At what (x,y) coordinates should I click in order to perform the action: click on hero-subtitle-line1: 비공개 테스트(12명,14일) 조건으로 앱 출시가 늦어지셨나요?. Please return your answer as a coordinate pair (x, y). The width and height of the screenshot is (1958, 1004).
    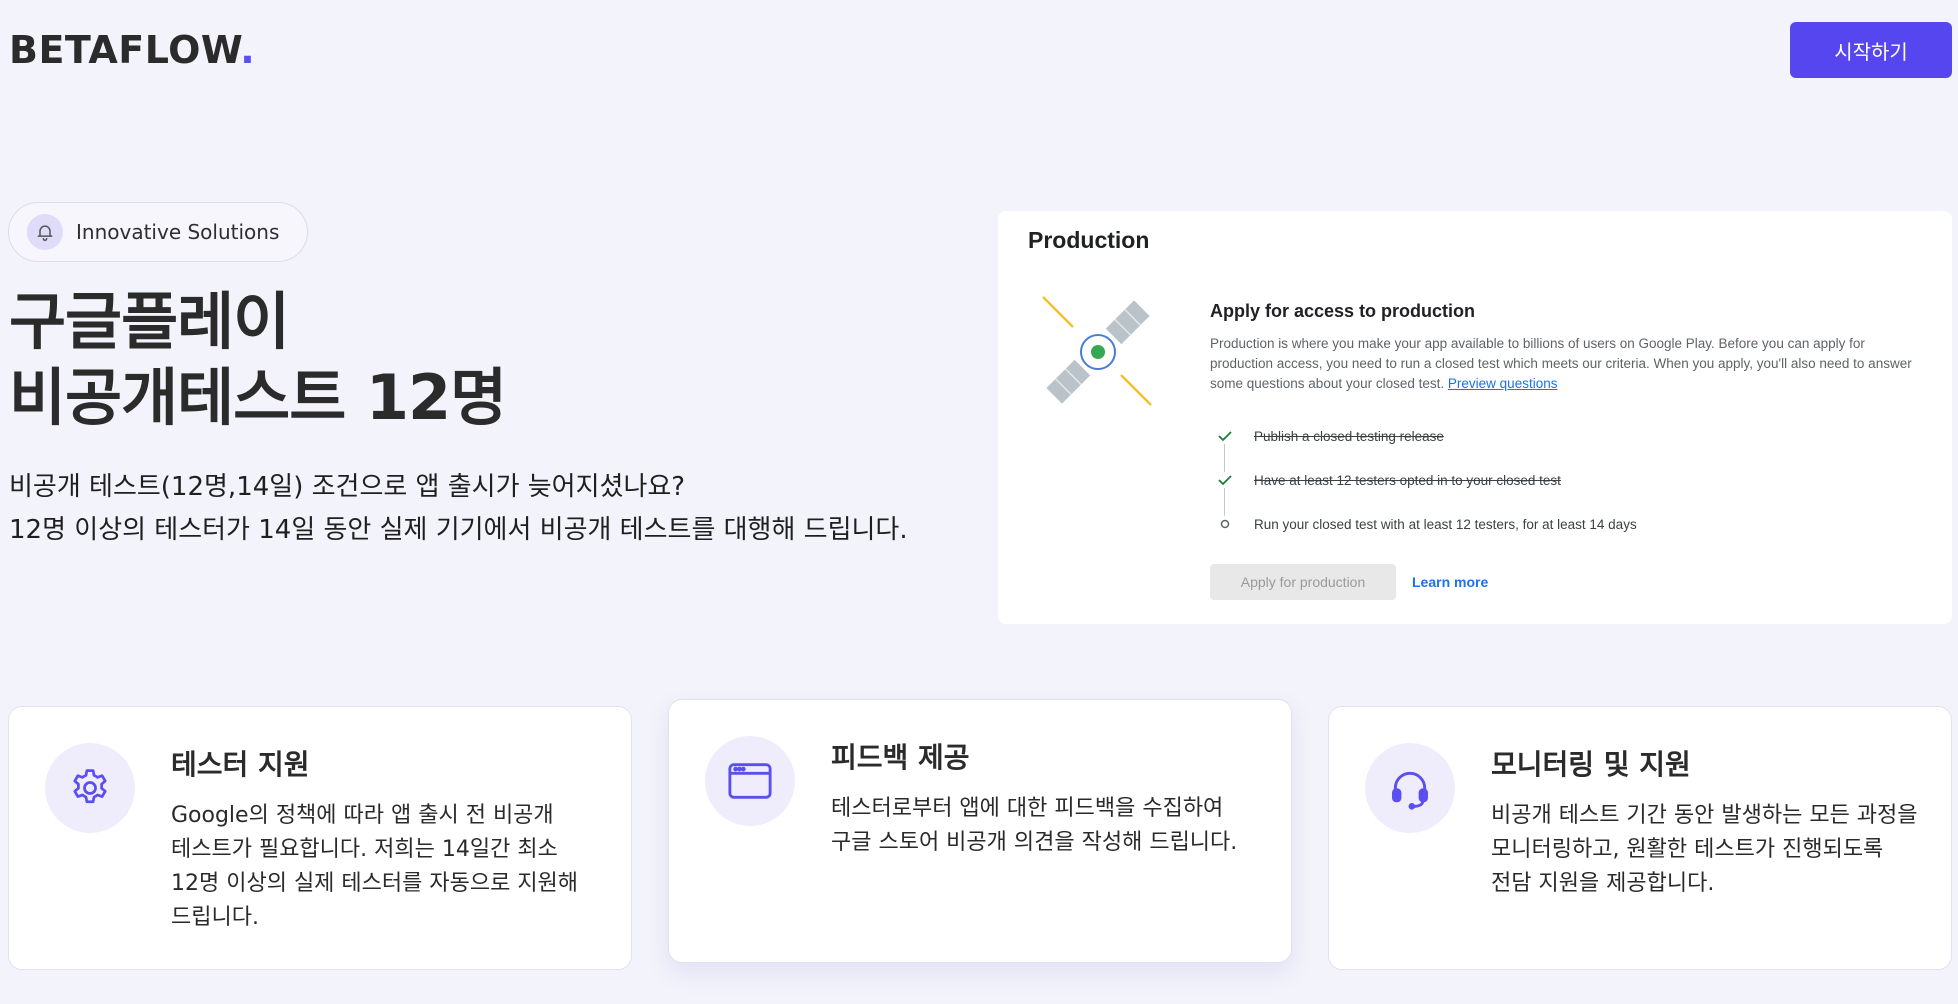
    Looking at the image, I should click on (347, 487).